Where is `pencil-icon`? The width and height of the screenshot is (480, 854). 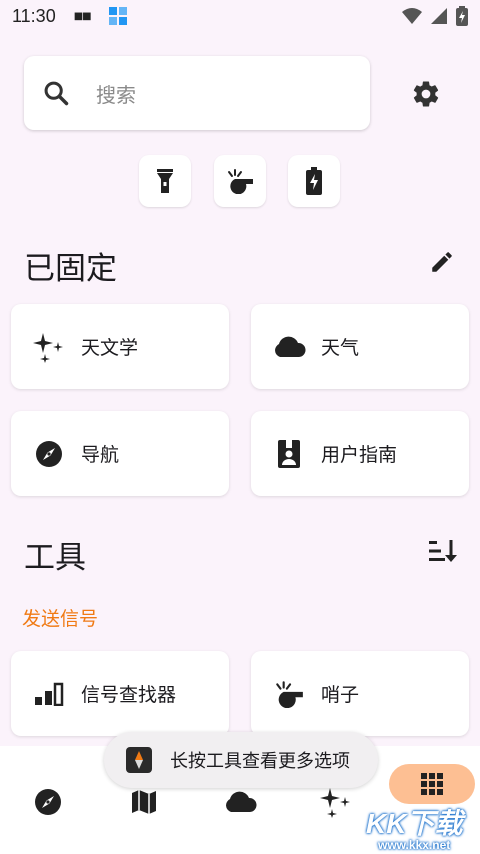 pencil-icon is located at coordinates (442, 262).